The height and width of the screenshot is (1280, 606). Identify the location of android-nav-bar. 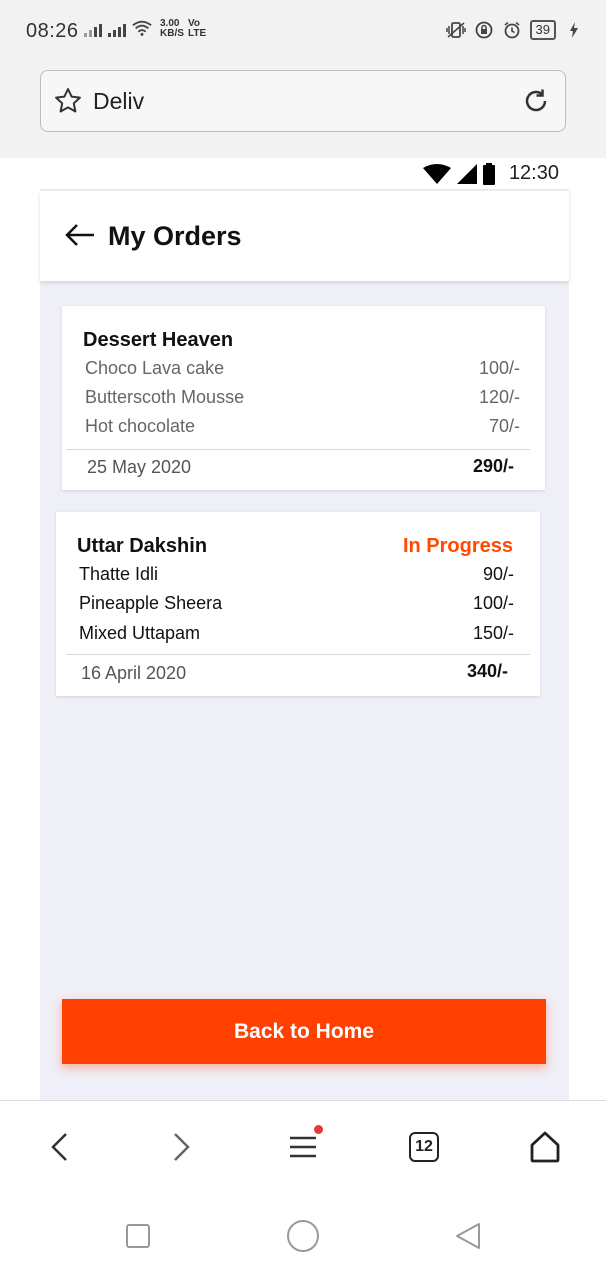
(303, 1235).